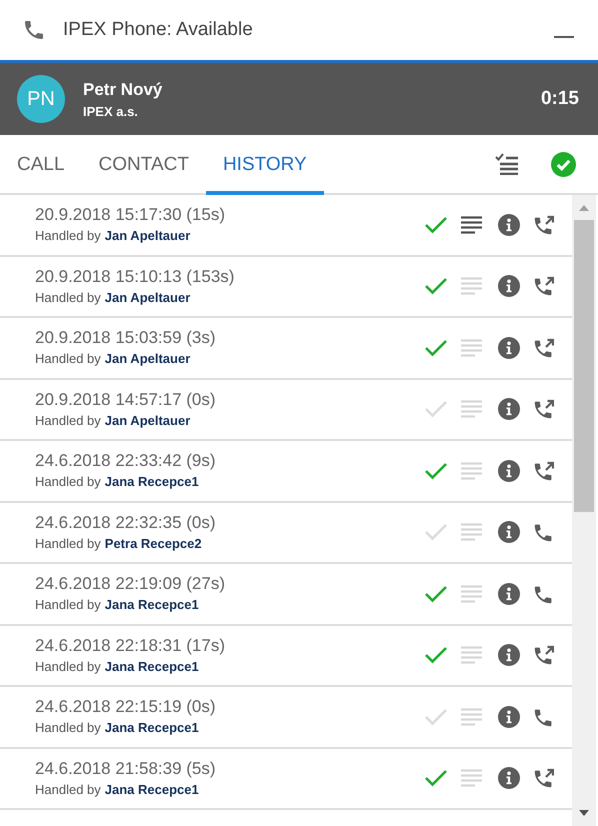 The height and width of the screenshot is (826, 598). What do you see at coordinates (130, 584) in the screenshot?
I see `call-time: 24.6.2018 22:19:09 (27s)` at bounding box center [130, 584].